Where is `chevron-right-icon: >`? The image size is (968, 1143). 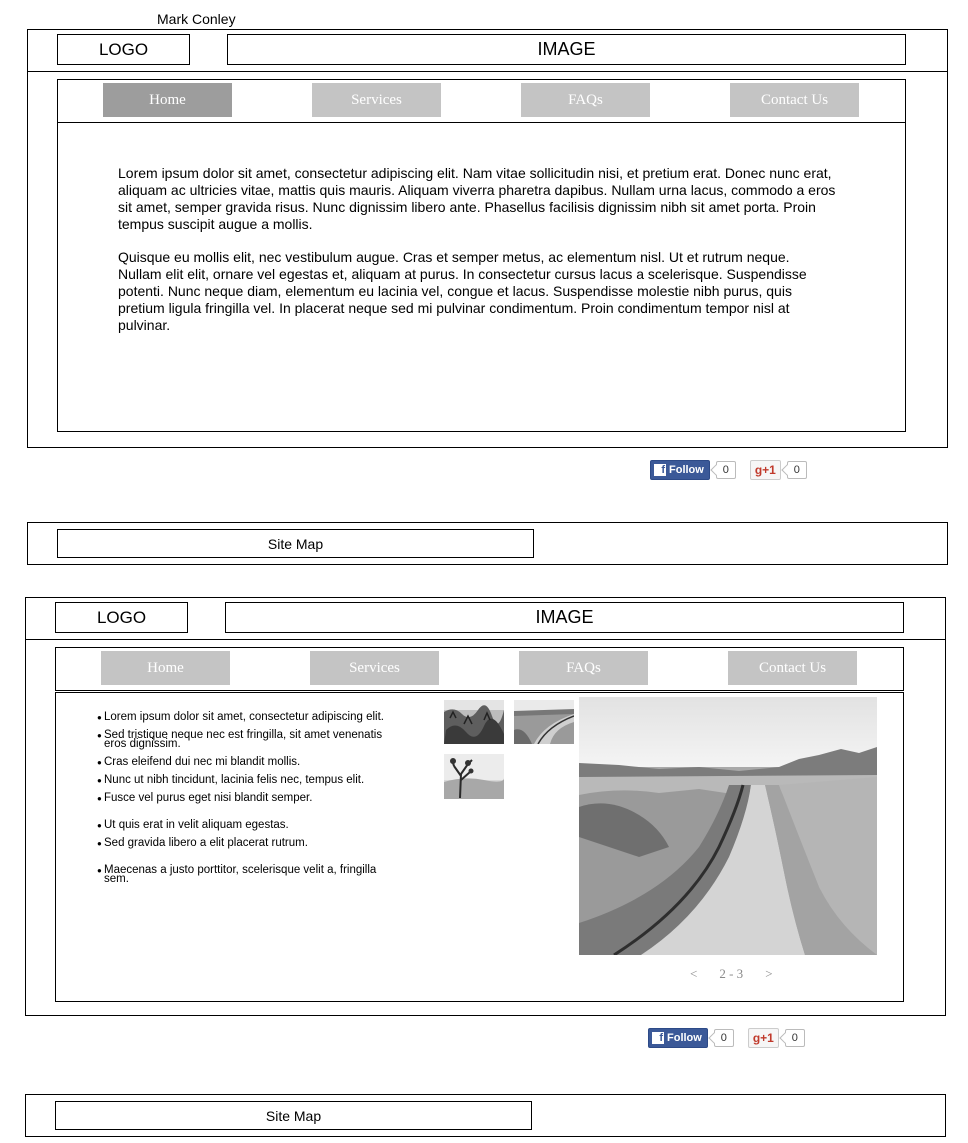
chevron-right-icon: > is located at coordinates (768, 974).